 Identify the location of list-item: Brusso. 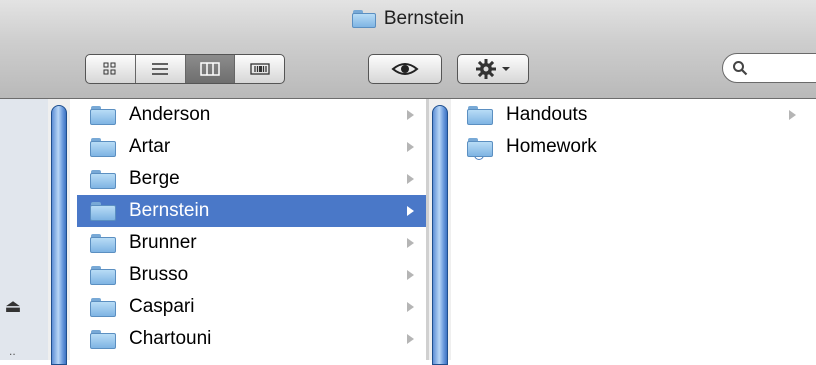
(251, 275).